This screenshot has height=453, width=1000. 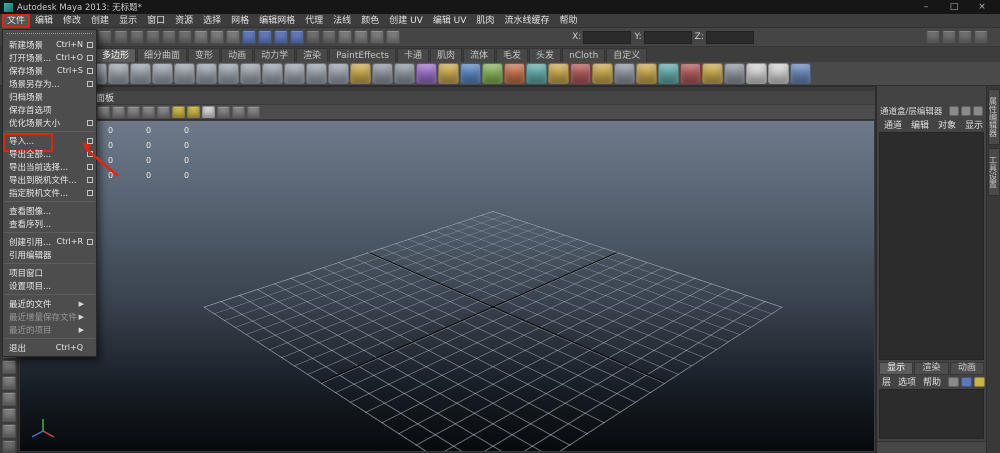 What do you see at coordinates (281, 37) in the screenshot?
I see `snap-to-point-icon` at bounding box center [281, 37].